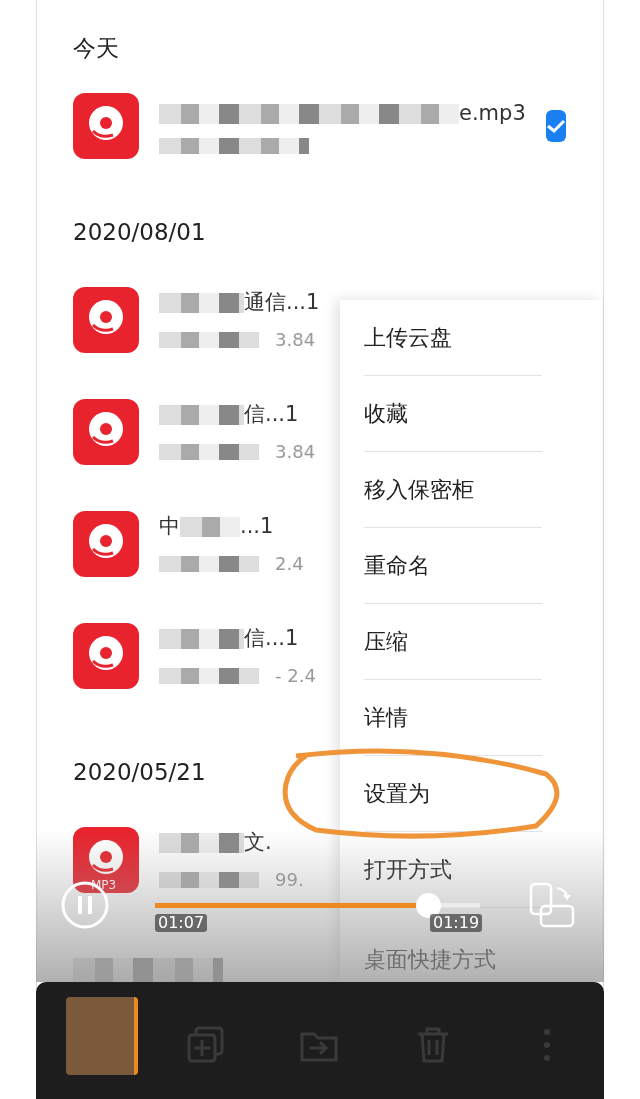 Image resolution: width=640 pixels, height=1099 pixels. Describe the element at coordinates (453, 794) in the screenshot. I see `menu-item: 设置为` at that location.